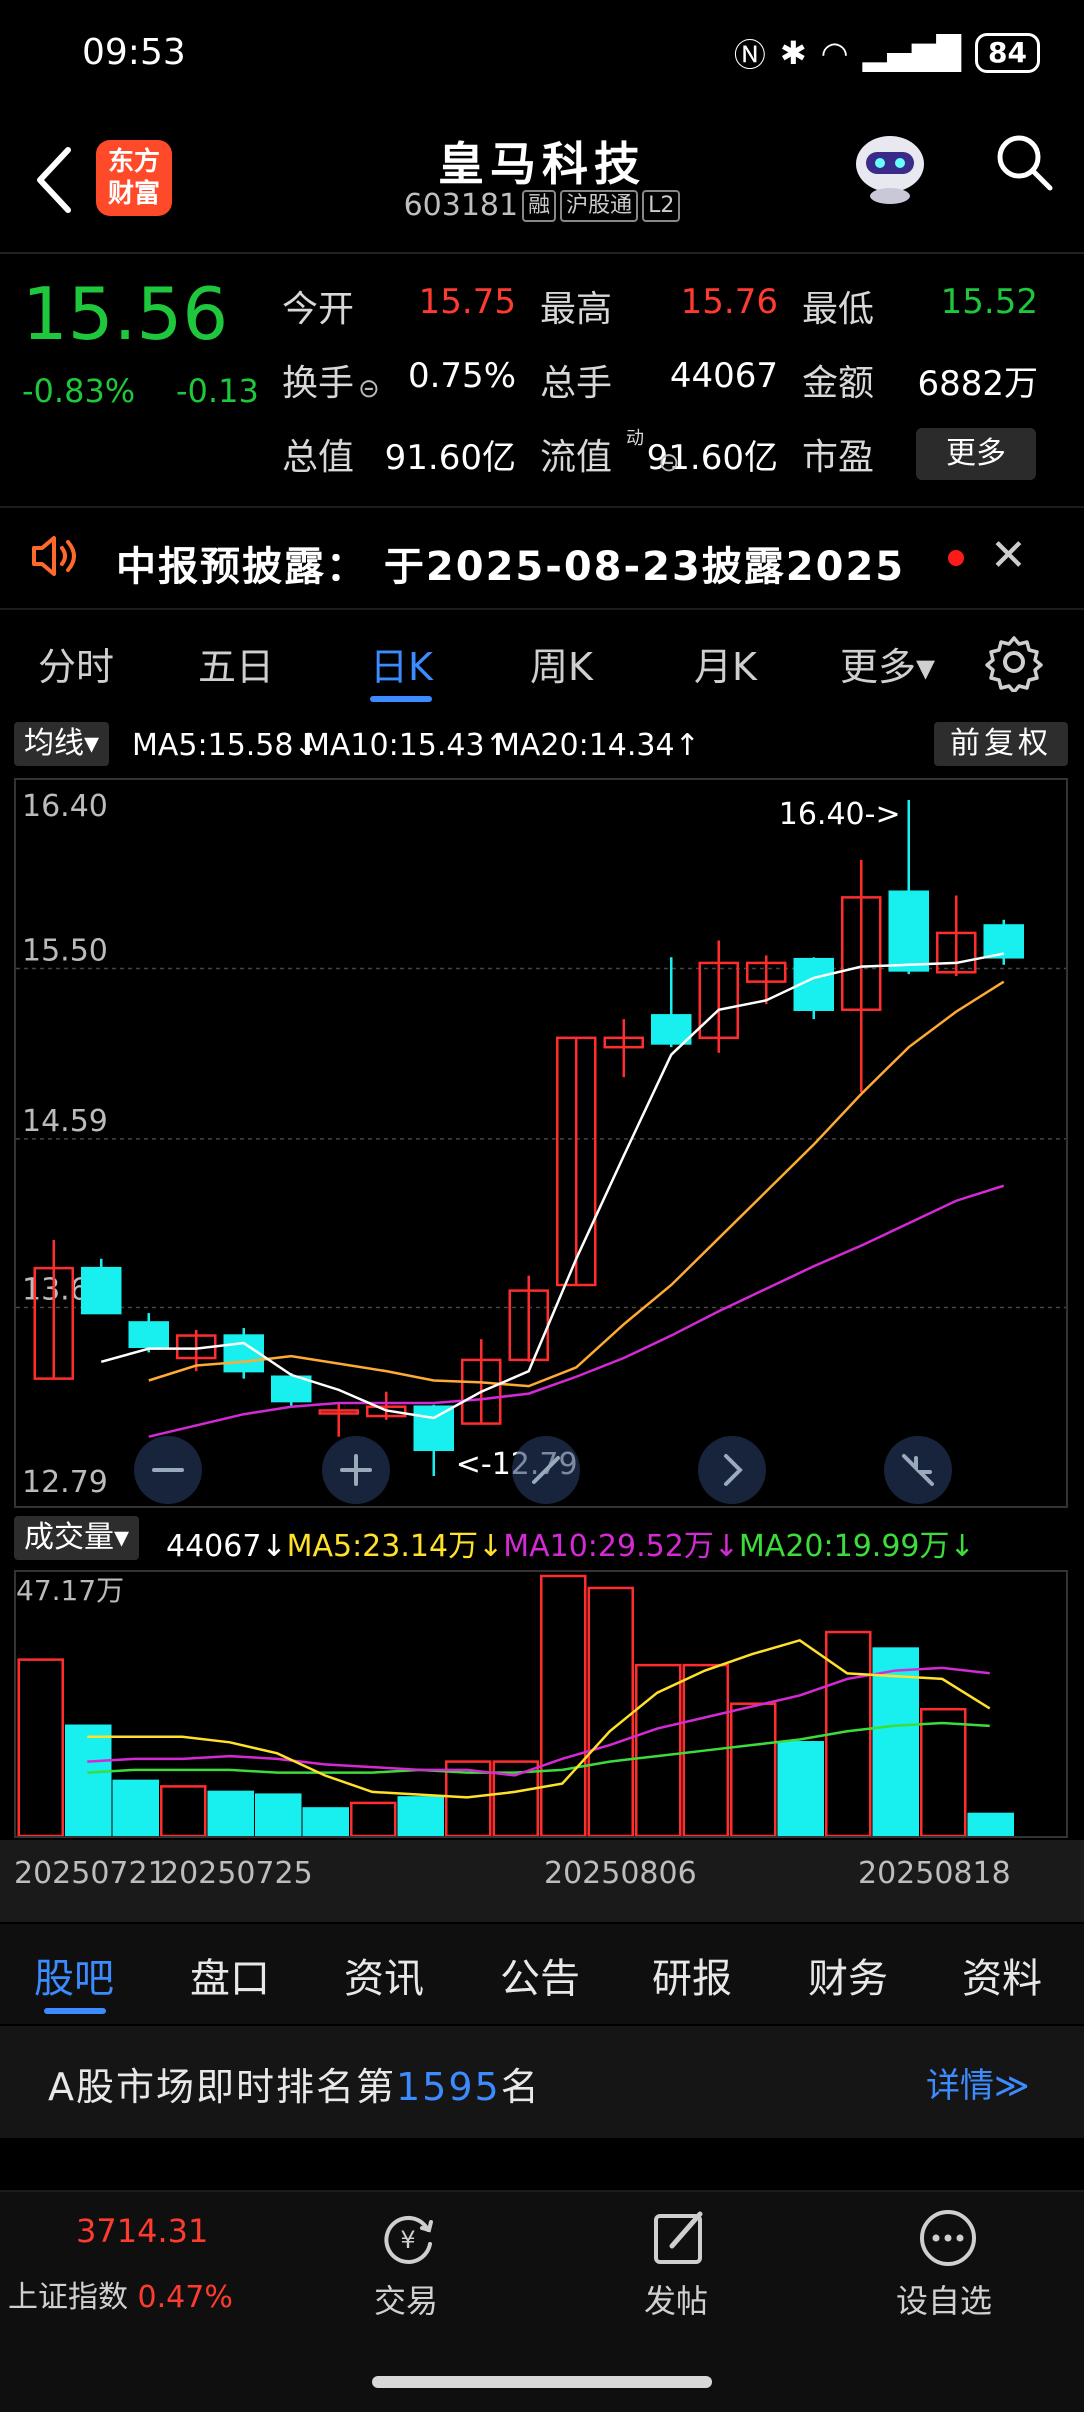 This screenshot has width=1084, height=2412. Describe the element at coordinates (723, 376) in the screenshot. I see `quote-value: 44067` at that location.